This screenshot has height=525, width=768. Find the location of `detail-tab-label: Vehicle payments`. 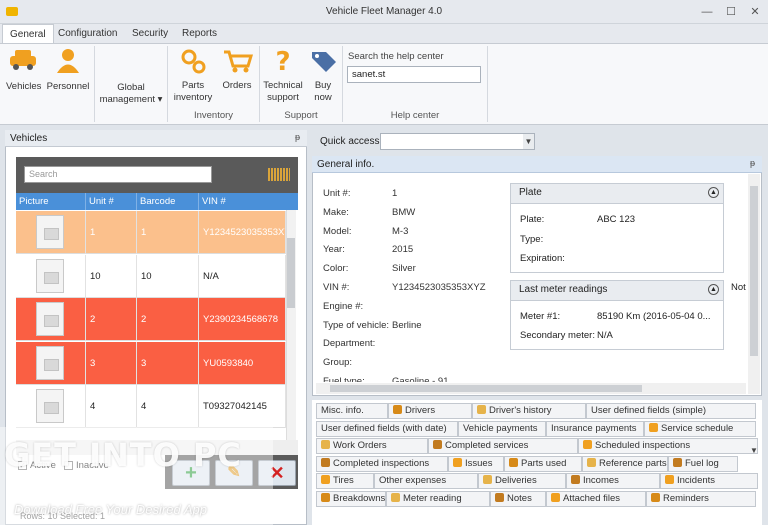

detail-tab-label: Vehicle payments is located at coordinates (500, 428).